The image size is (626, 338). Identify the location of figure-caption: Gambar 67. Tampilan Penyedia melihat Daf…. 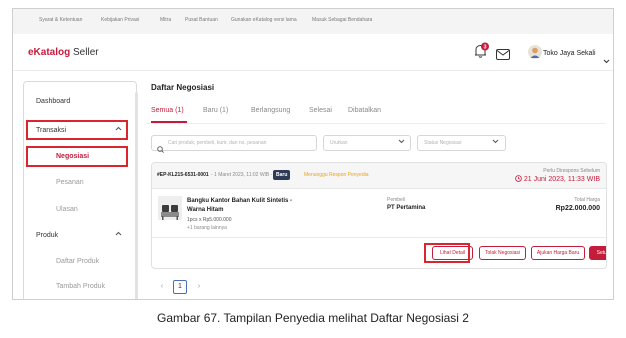
(313, 318).